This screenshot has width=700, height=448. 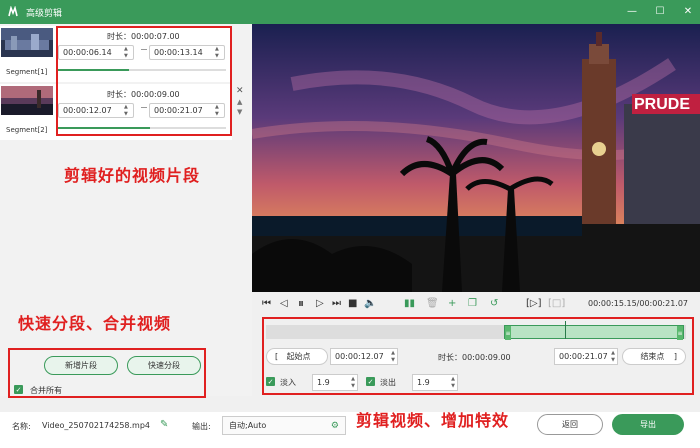 I want to click on volume-icon: 🔈, so click(x=370, y=303).